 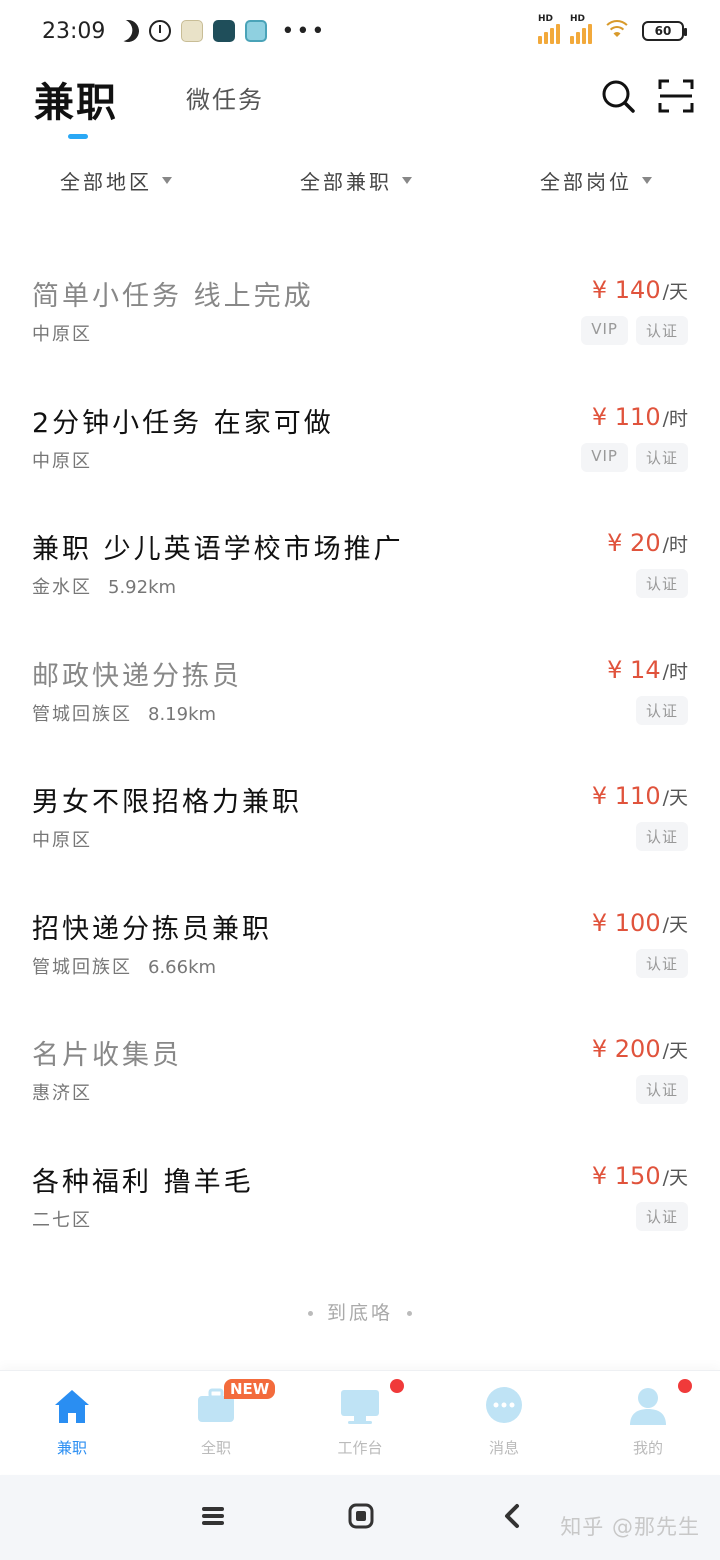 I want to click on filter-region-dropdown: 全部地区, so click(x=116, y=180).